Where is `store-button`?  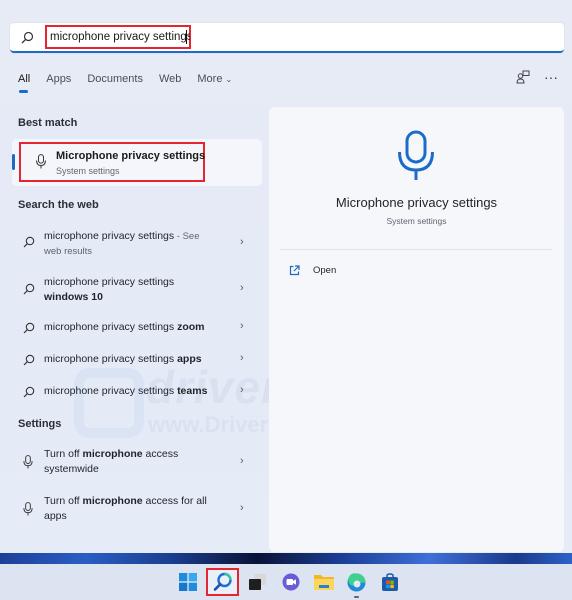 store-button is located at coordinates (389, 582).